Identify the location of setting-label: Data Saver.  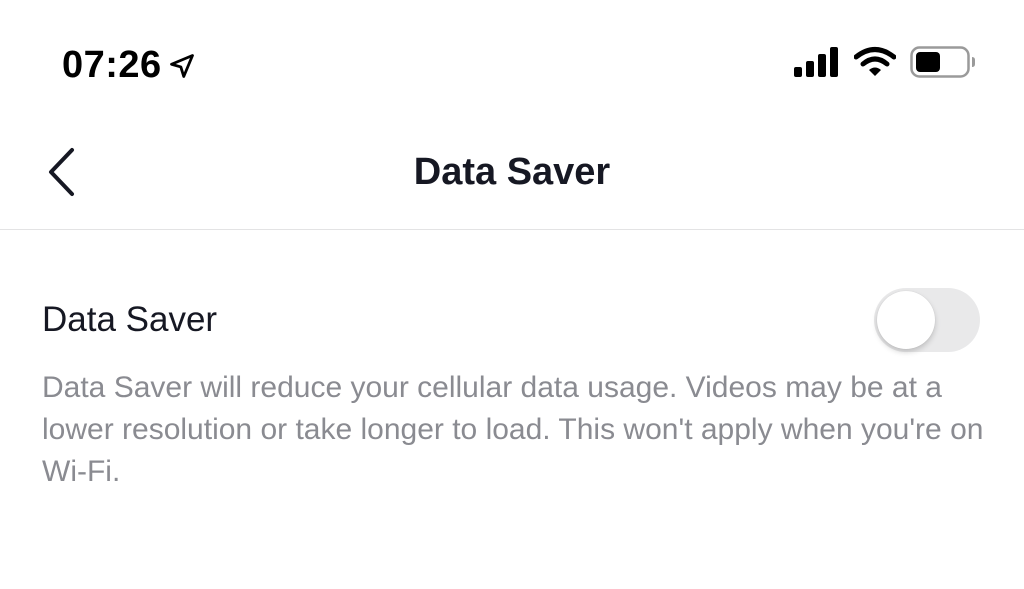
(130, 319).